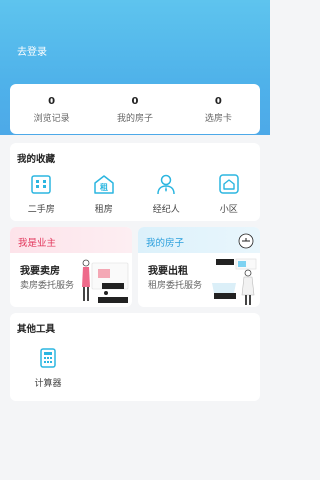 The width and height of the screenshot is (320, 480). What do you see at coordinates (103, 210) in the screenshot?
I see `favorite-label: 租房` at bounding box center [103, 210].